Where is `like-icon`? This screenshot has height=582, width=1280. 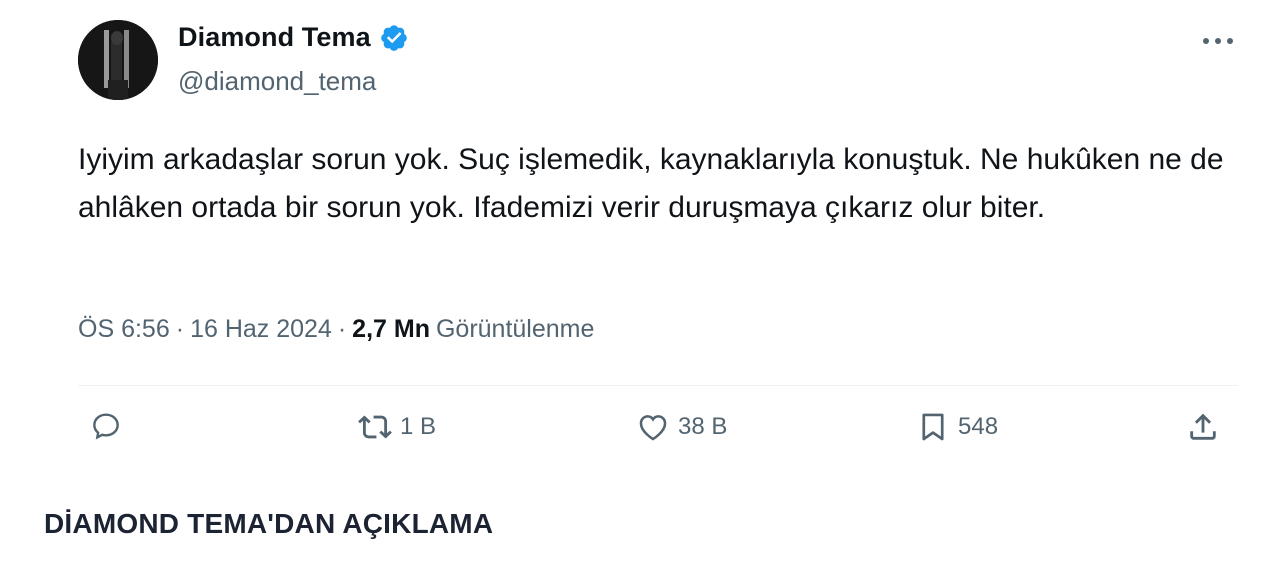 like-icon is located at coordinates (653, 427).